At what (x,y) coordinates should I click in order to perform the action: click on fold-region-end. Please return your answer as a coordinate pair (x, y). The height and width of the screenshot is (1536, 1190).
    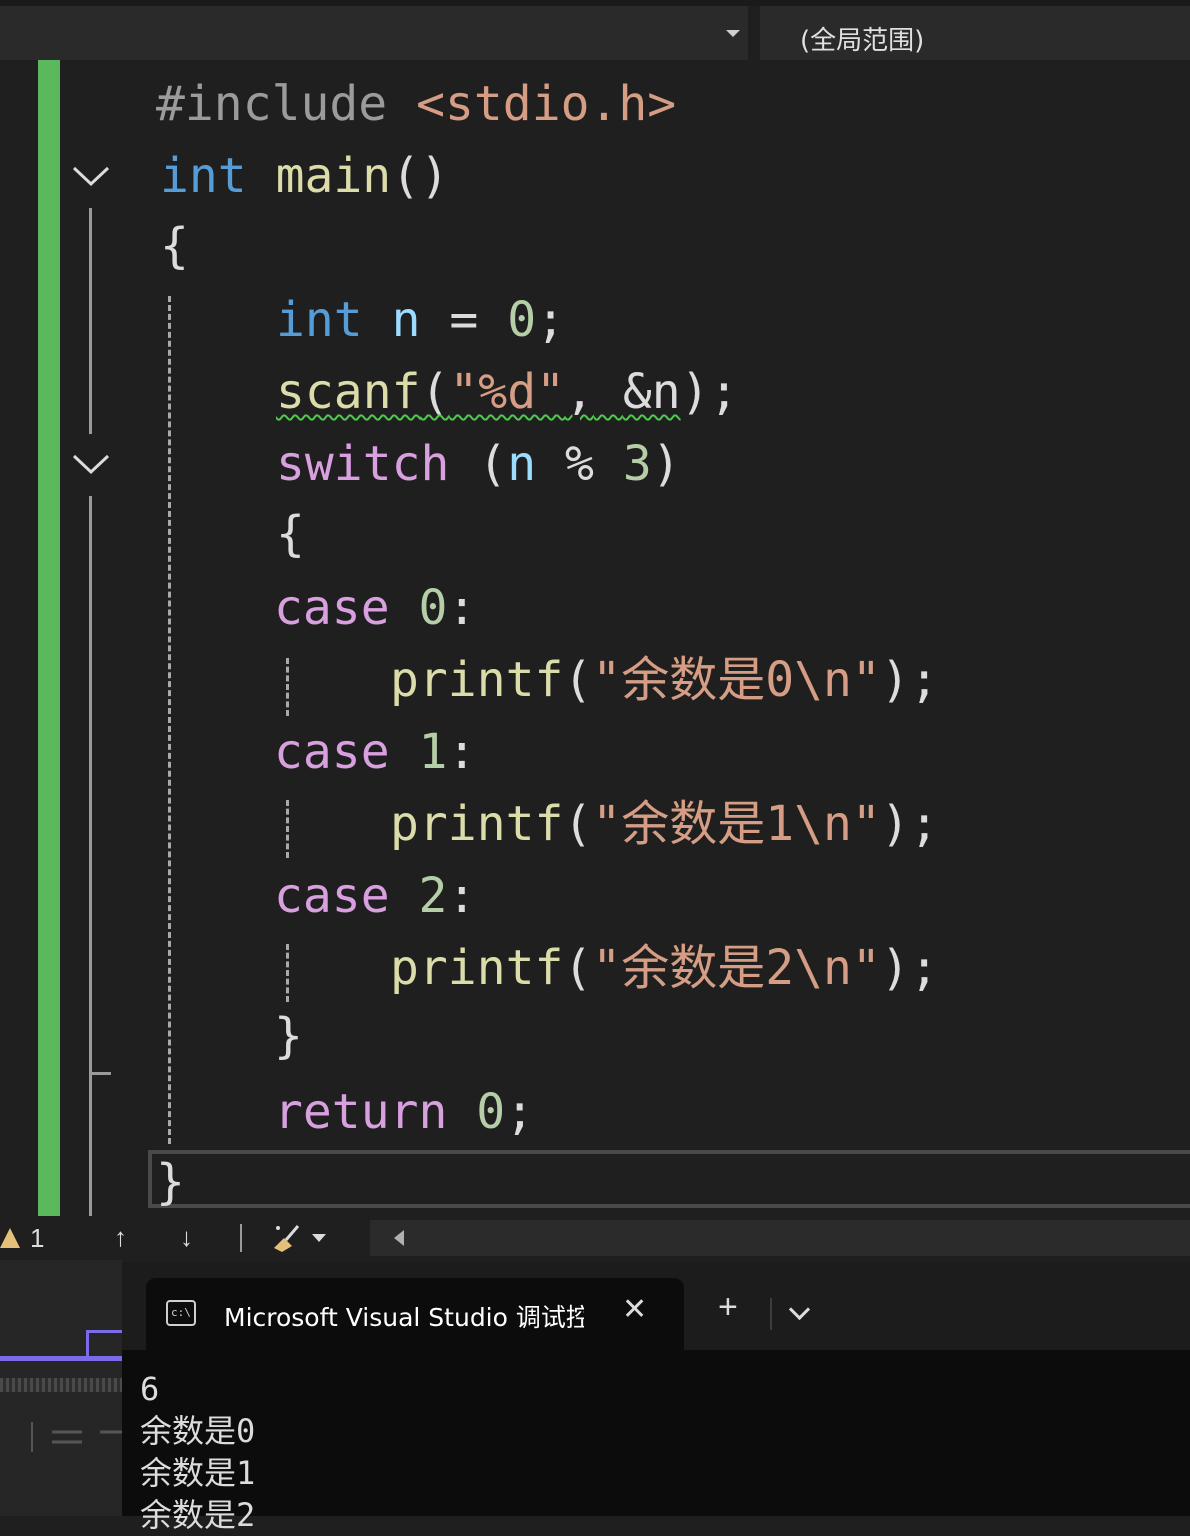
    Looking at the image, I should click on (100, 1073).